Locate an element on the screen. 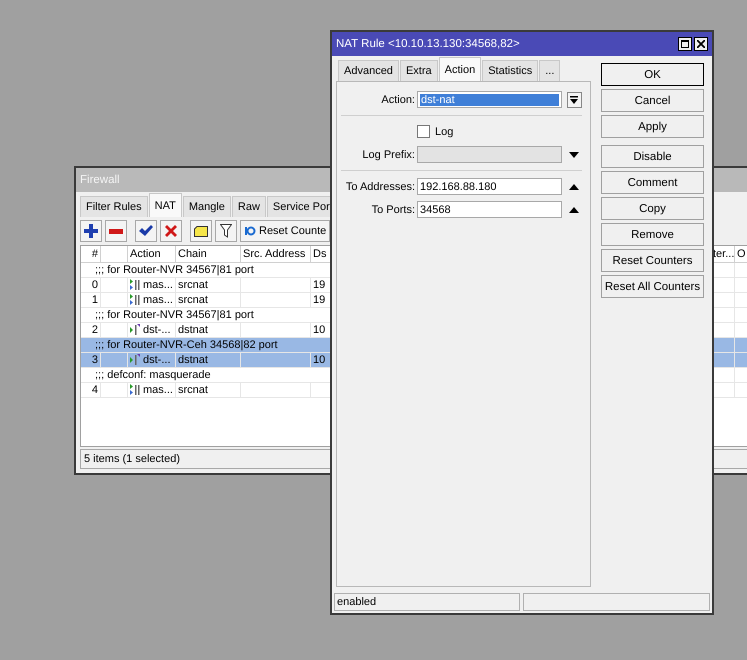 The height and width of the screenshot is (660, 747). column-header: Action is located at coordinates (145, 254).